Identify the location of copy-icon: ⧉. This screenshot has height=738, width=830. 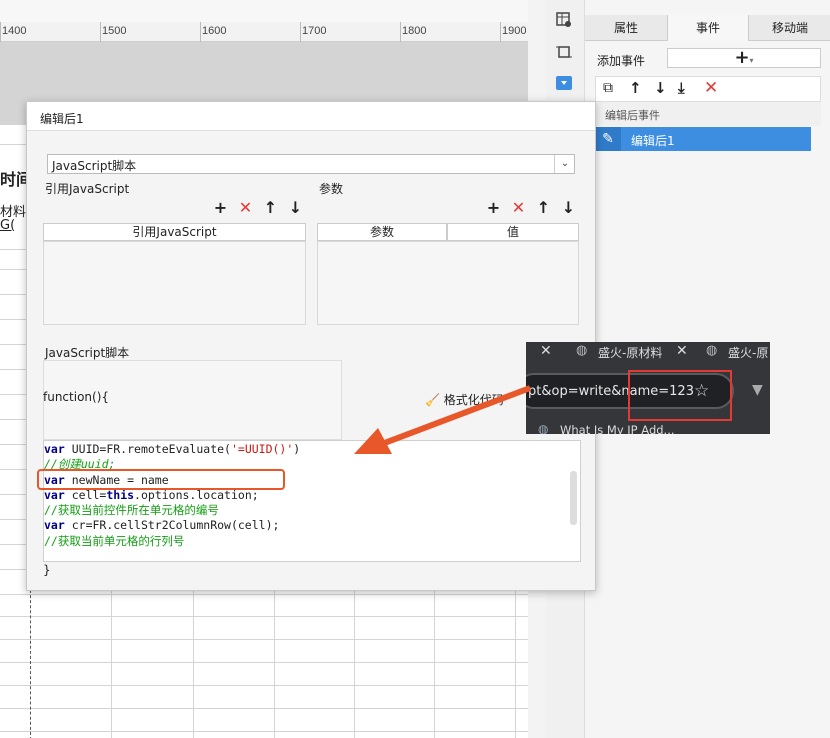
(608, 88).